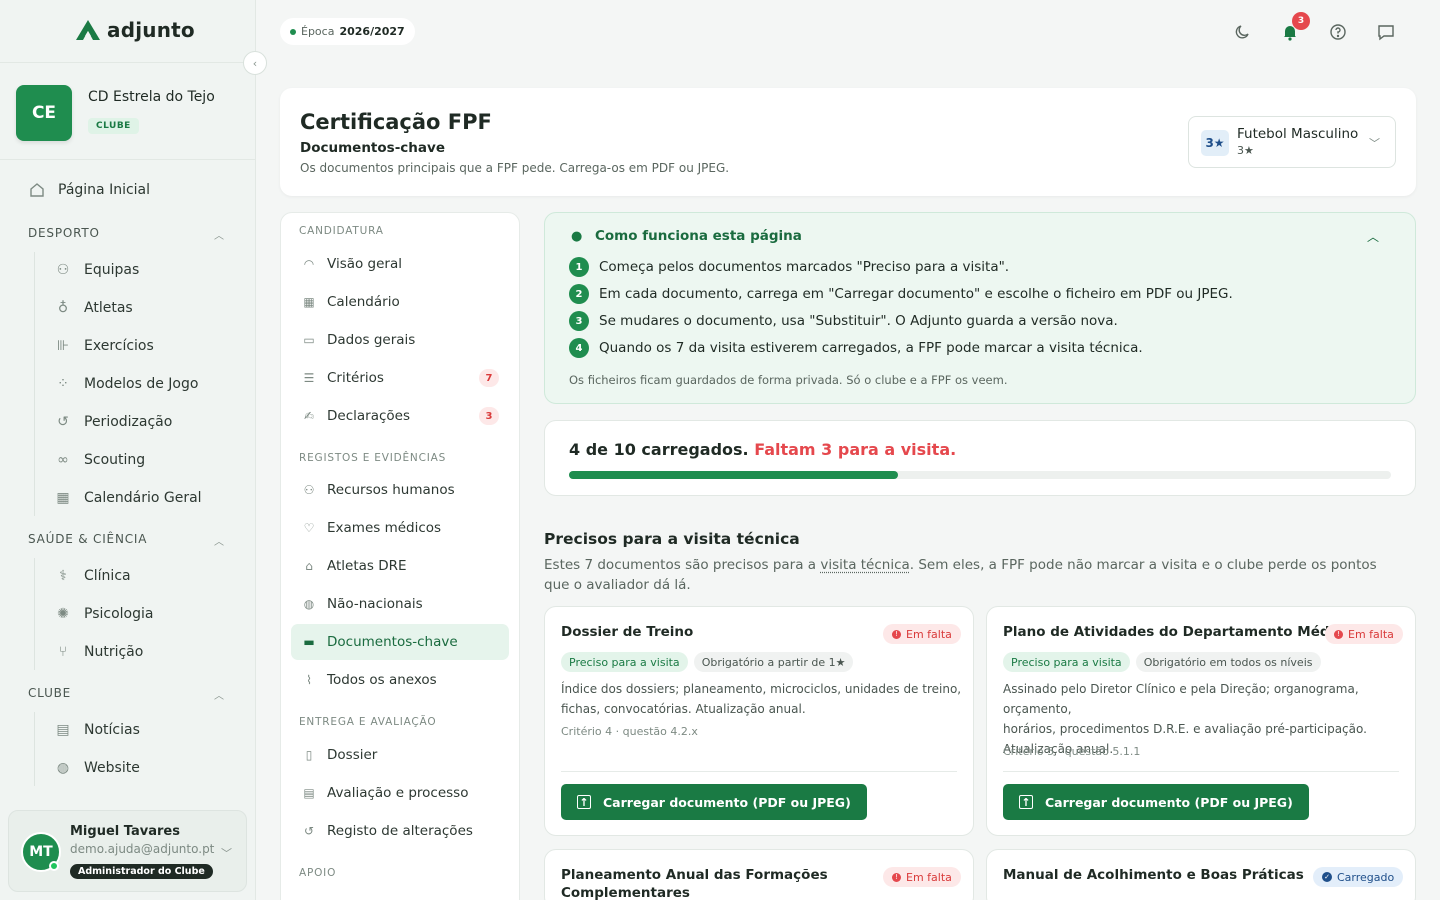 This screenshot has width=1440, height=900. Describe the element at coordinates (143, 498) in the screenshot. I see `sidebar-item-label: Calendário Geral` at that location.